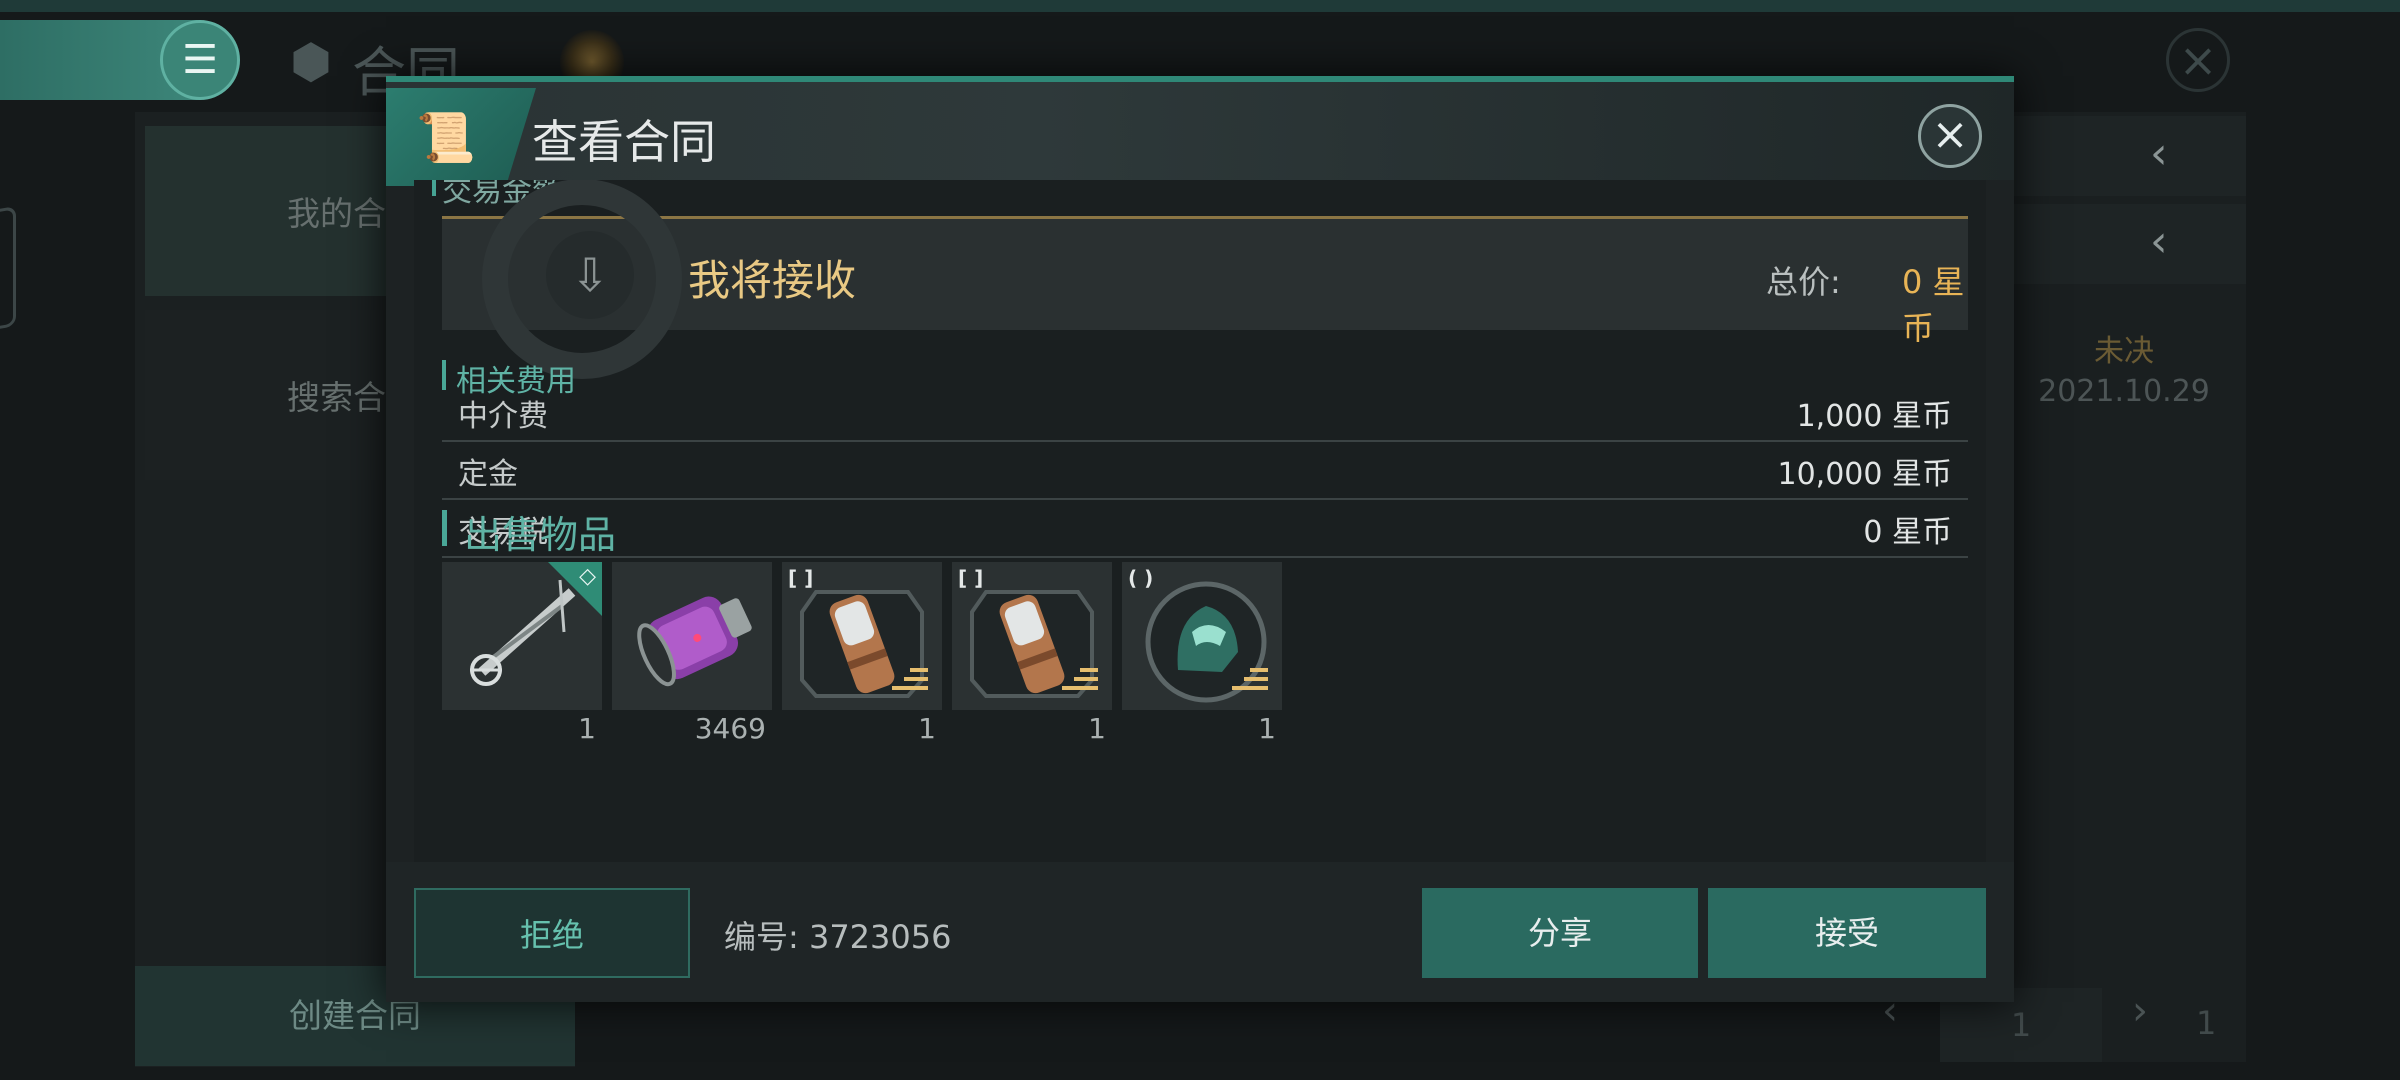  I want to click on scroll-icon: 📜, so click(461, 137).